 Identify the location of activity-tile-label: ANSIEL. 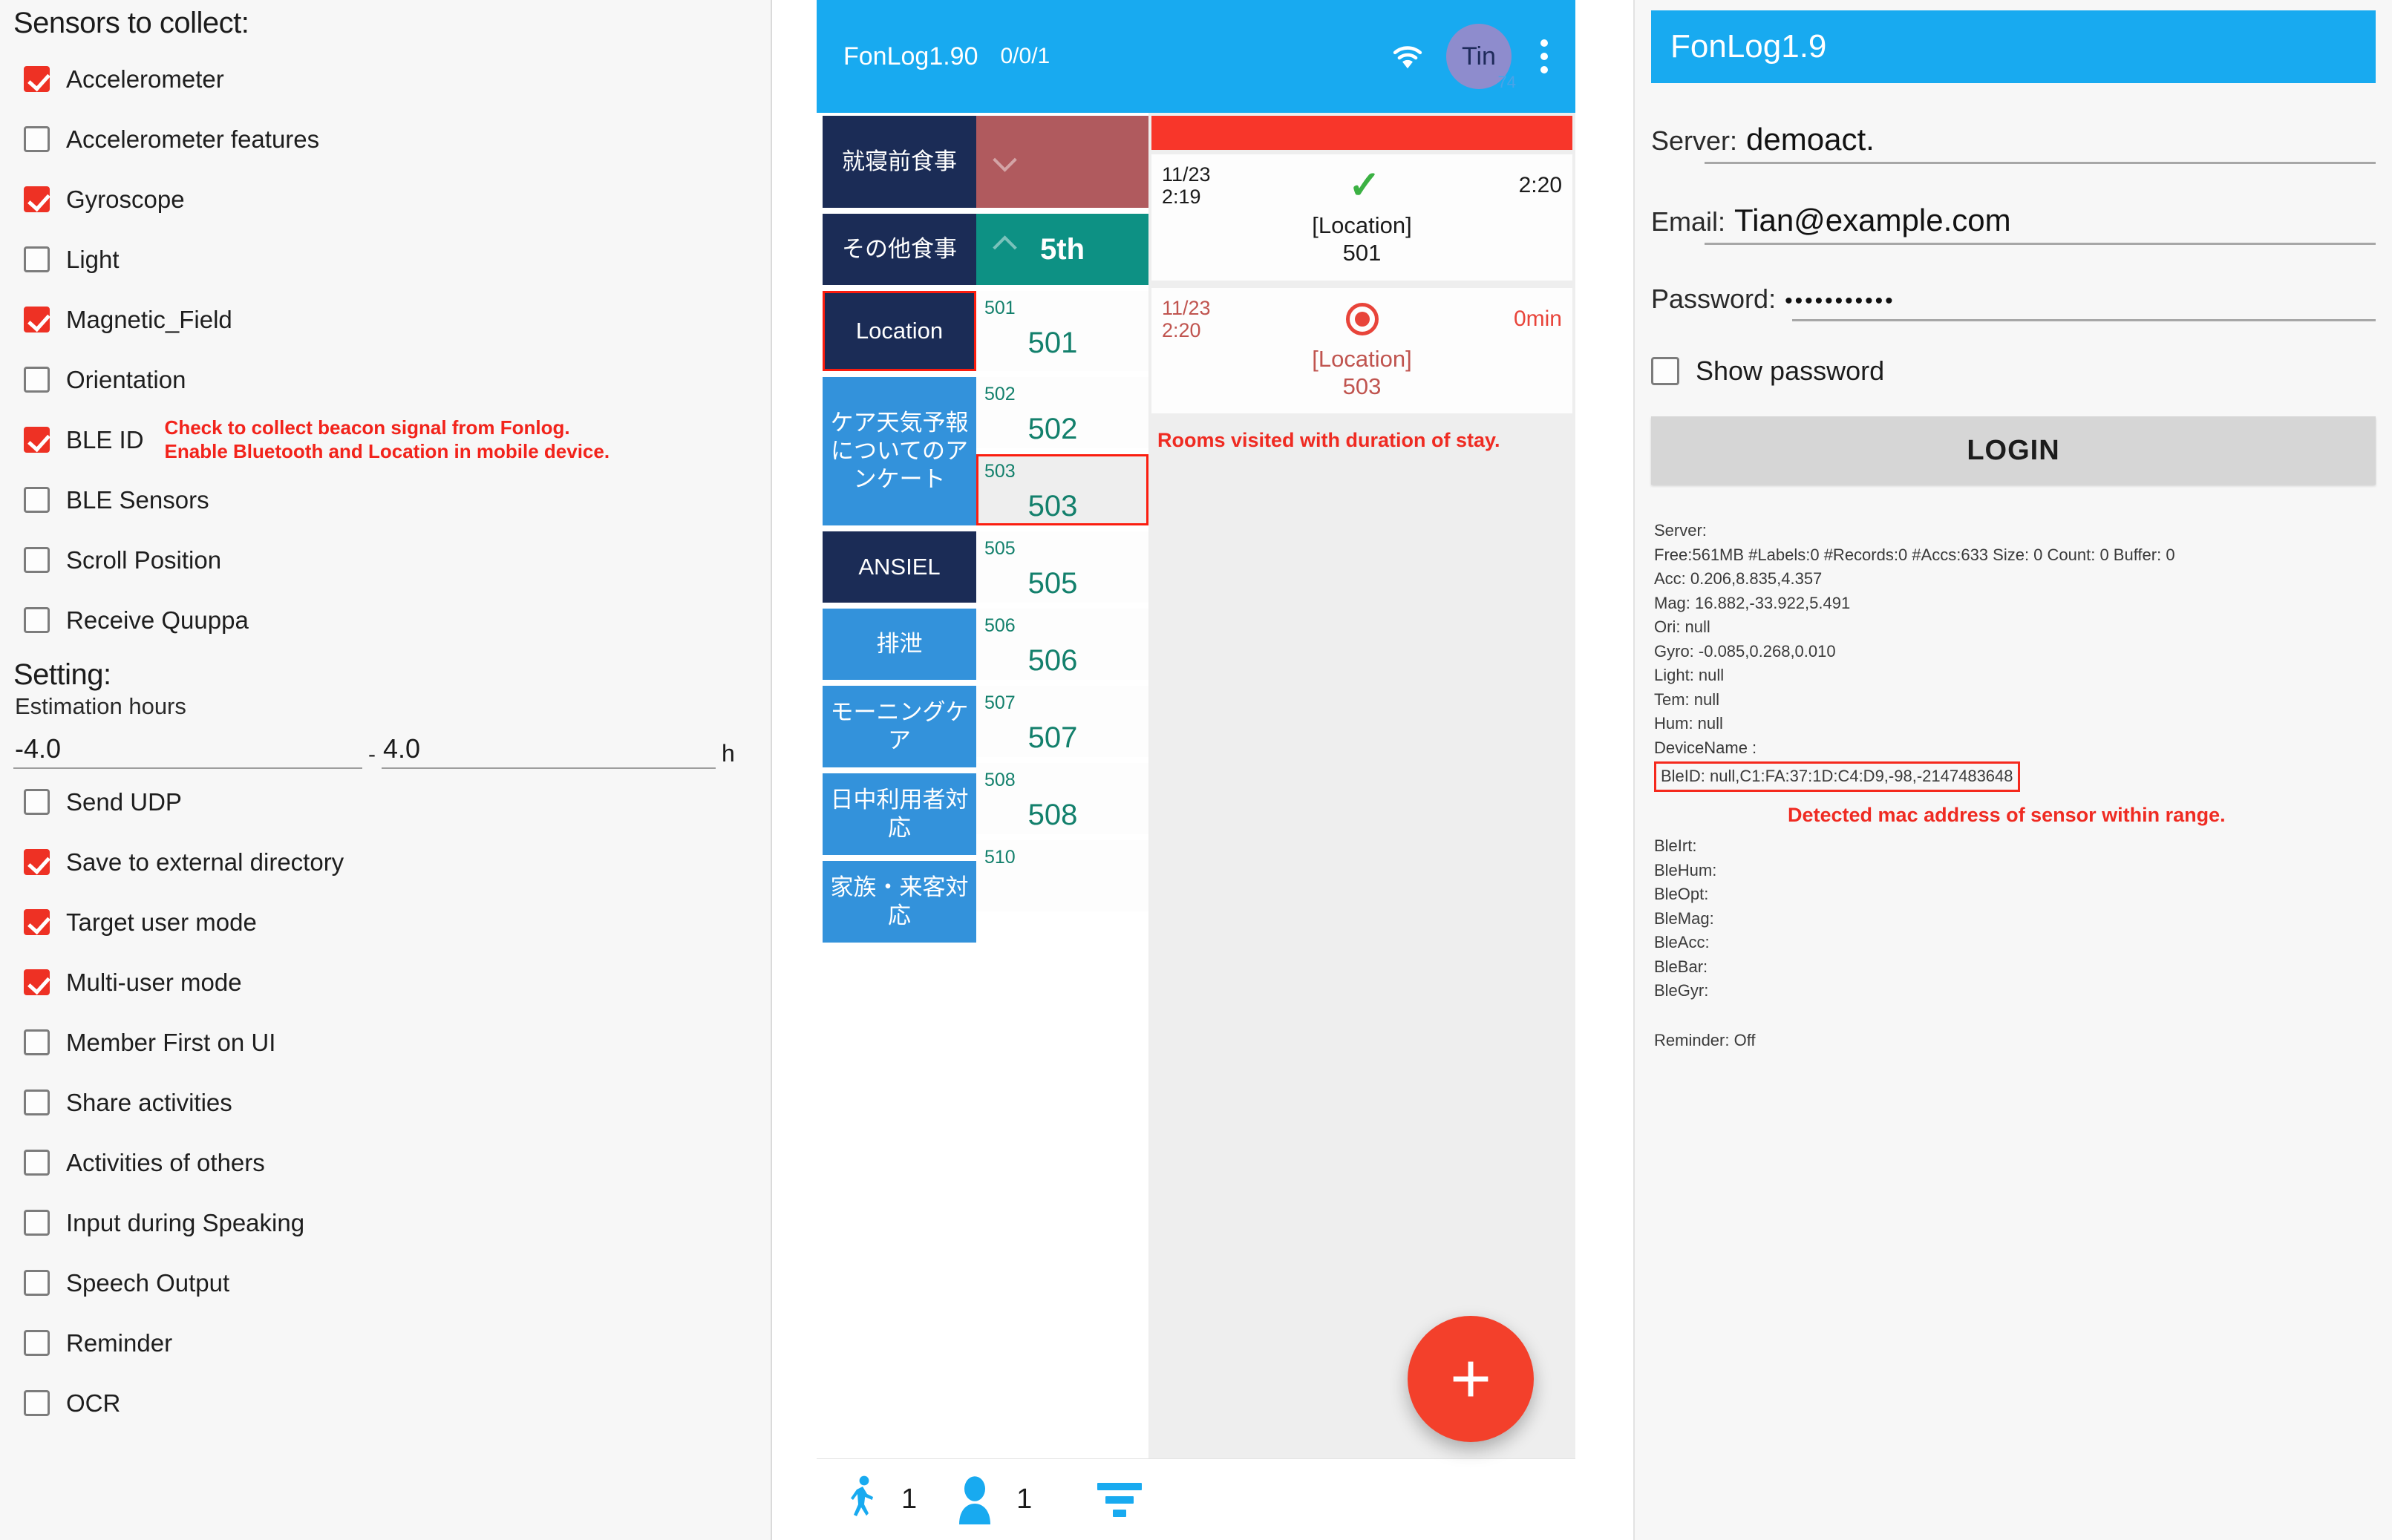
(899, 567).